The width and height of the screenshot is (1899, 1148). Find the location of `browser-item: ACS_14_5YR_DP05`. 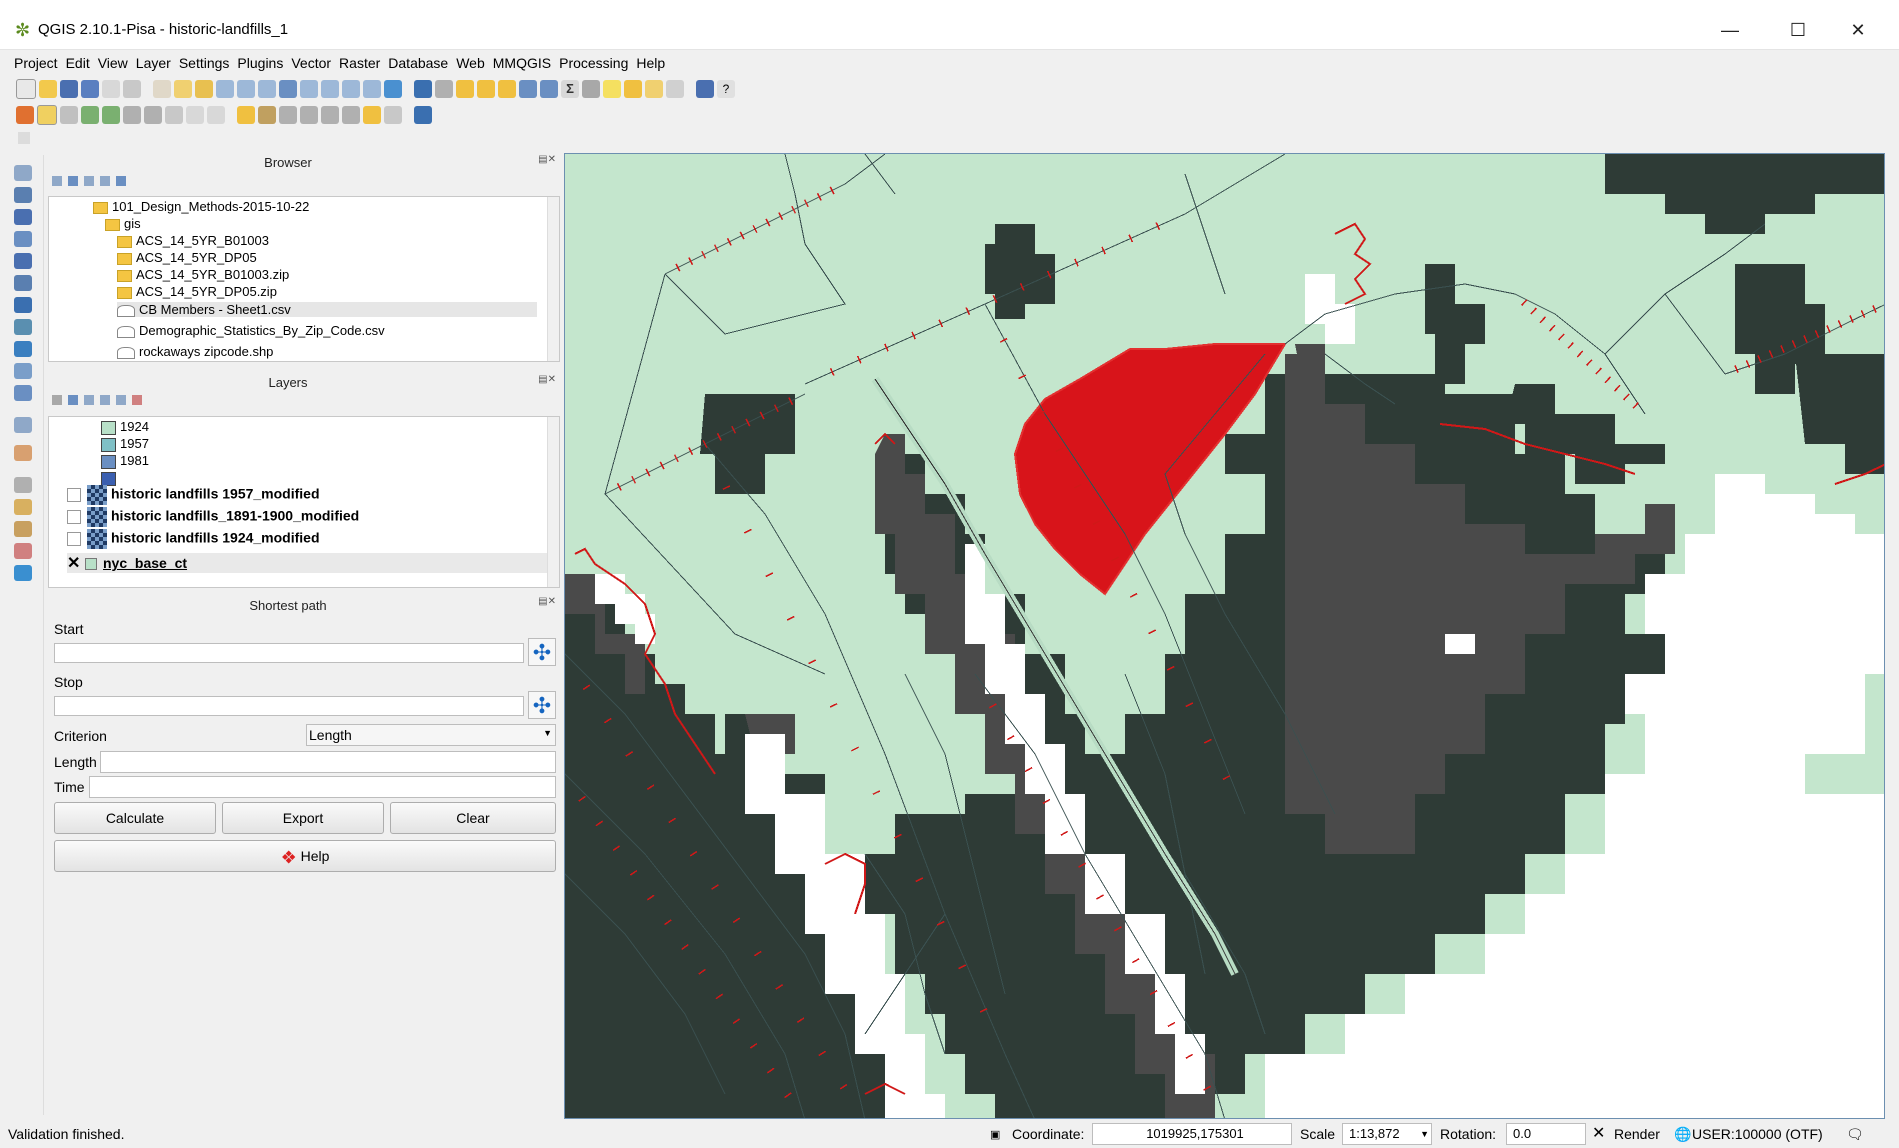

browser-item: ACS_14_5YR_DP05 is located at coordinates (187, 257).